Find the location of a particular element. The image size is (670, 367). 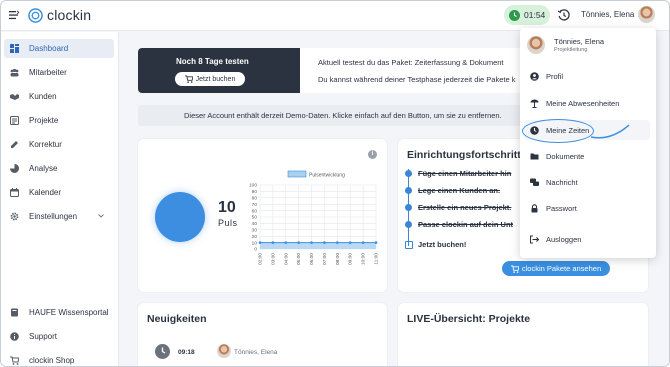

news-author: Tönnies, Elena is located at coordinates (256, 352).